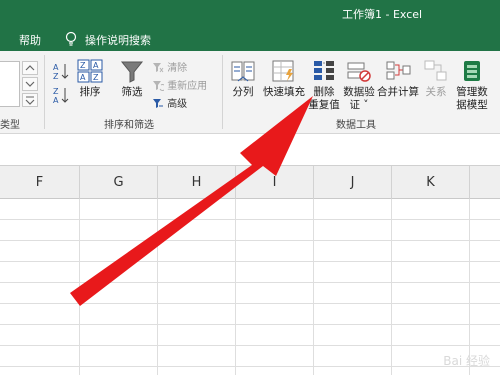 This screenshot has height=375, width=500. I want to click on flash-fill-icon, so click(283, 71).